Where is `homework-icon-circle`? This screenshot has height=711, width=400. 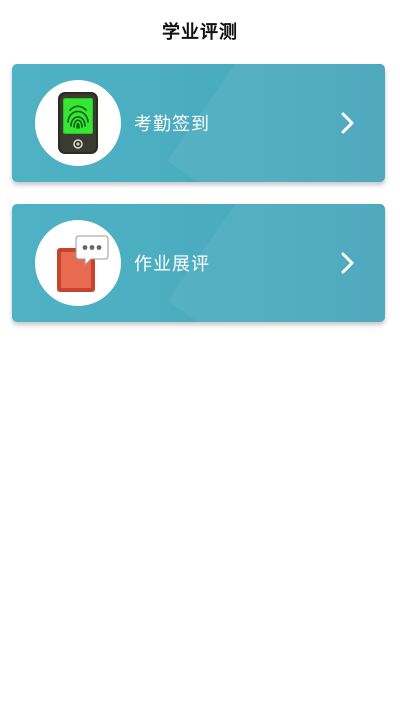
homework-icon-circle is located at coordinates (78, 263).